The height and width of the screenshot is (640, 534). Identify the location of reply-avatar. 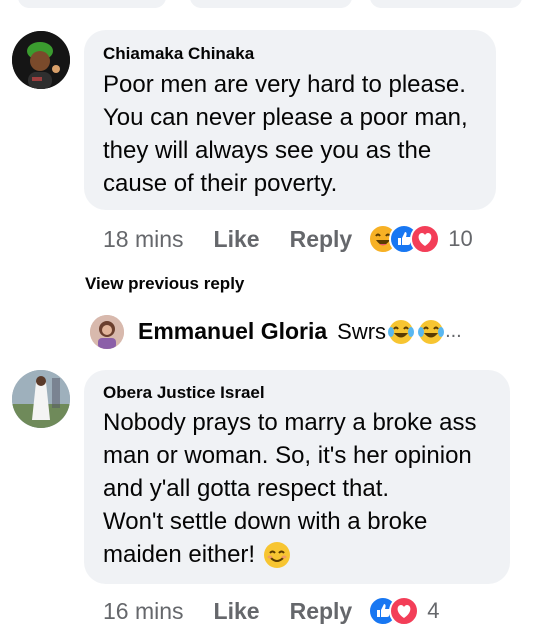
(107, 332).